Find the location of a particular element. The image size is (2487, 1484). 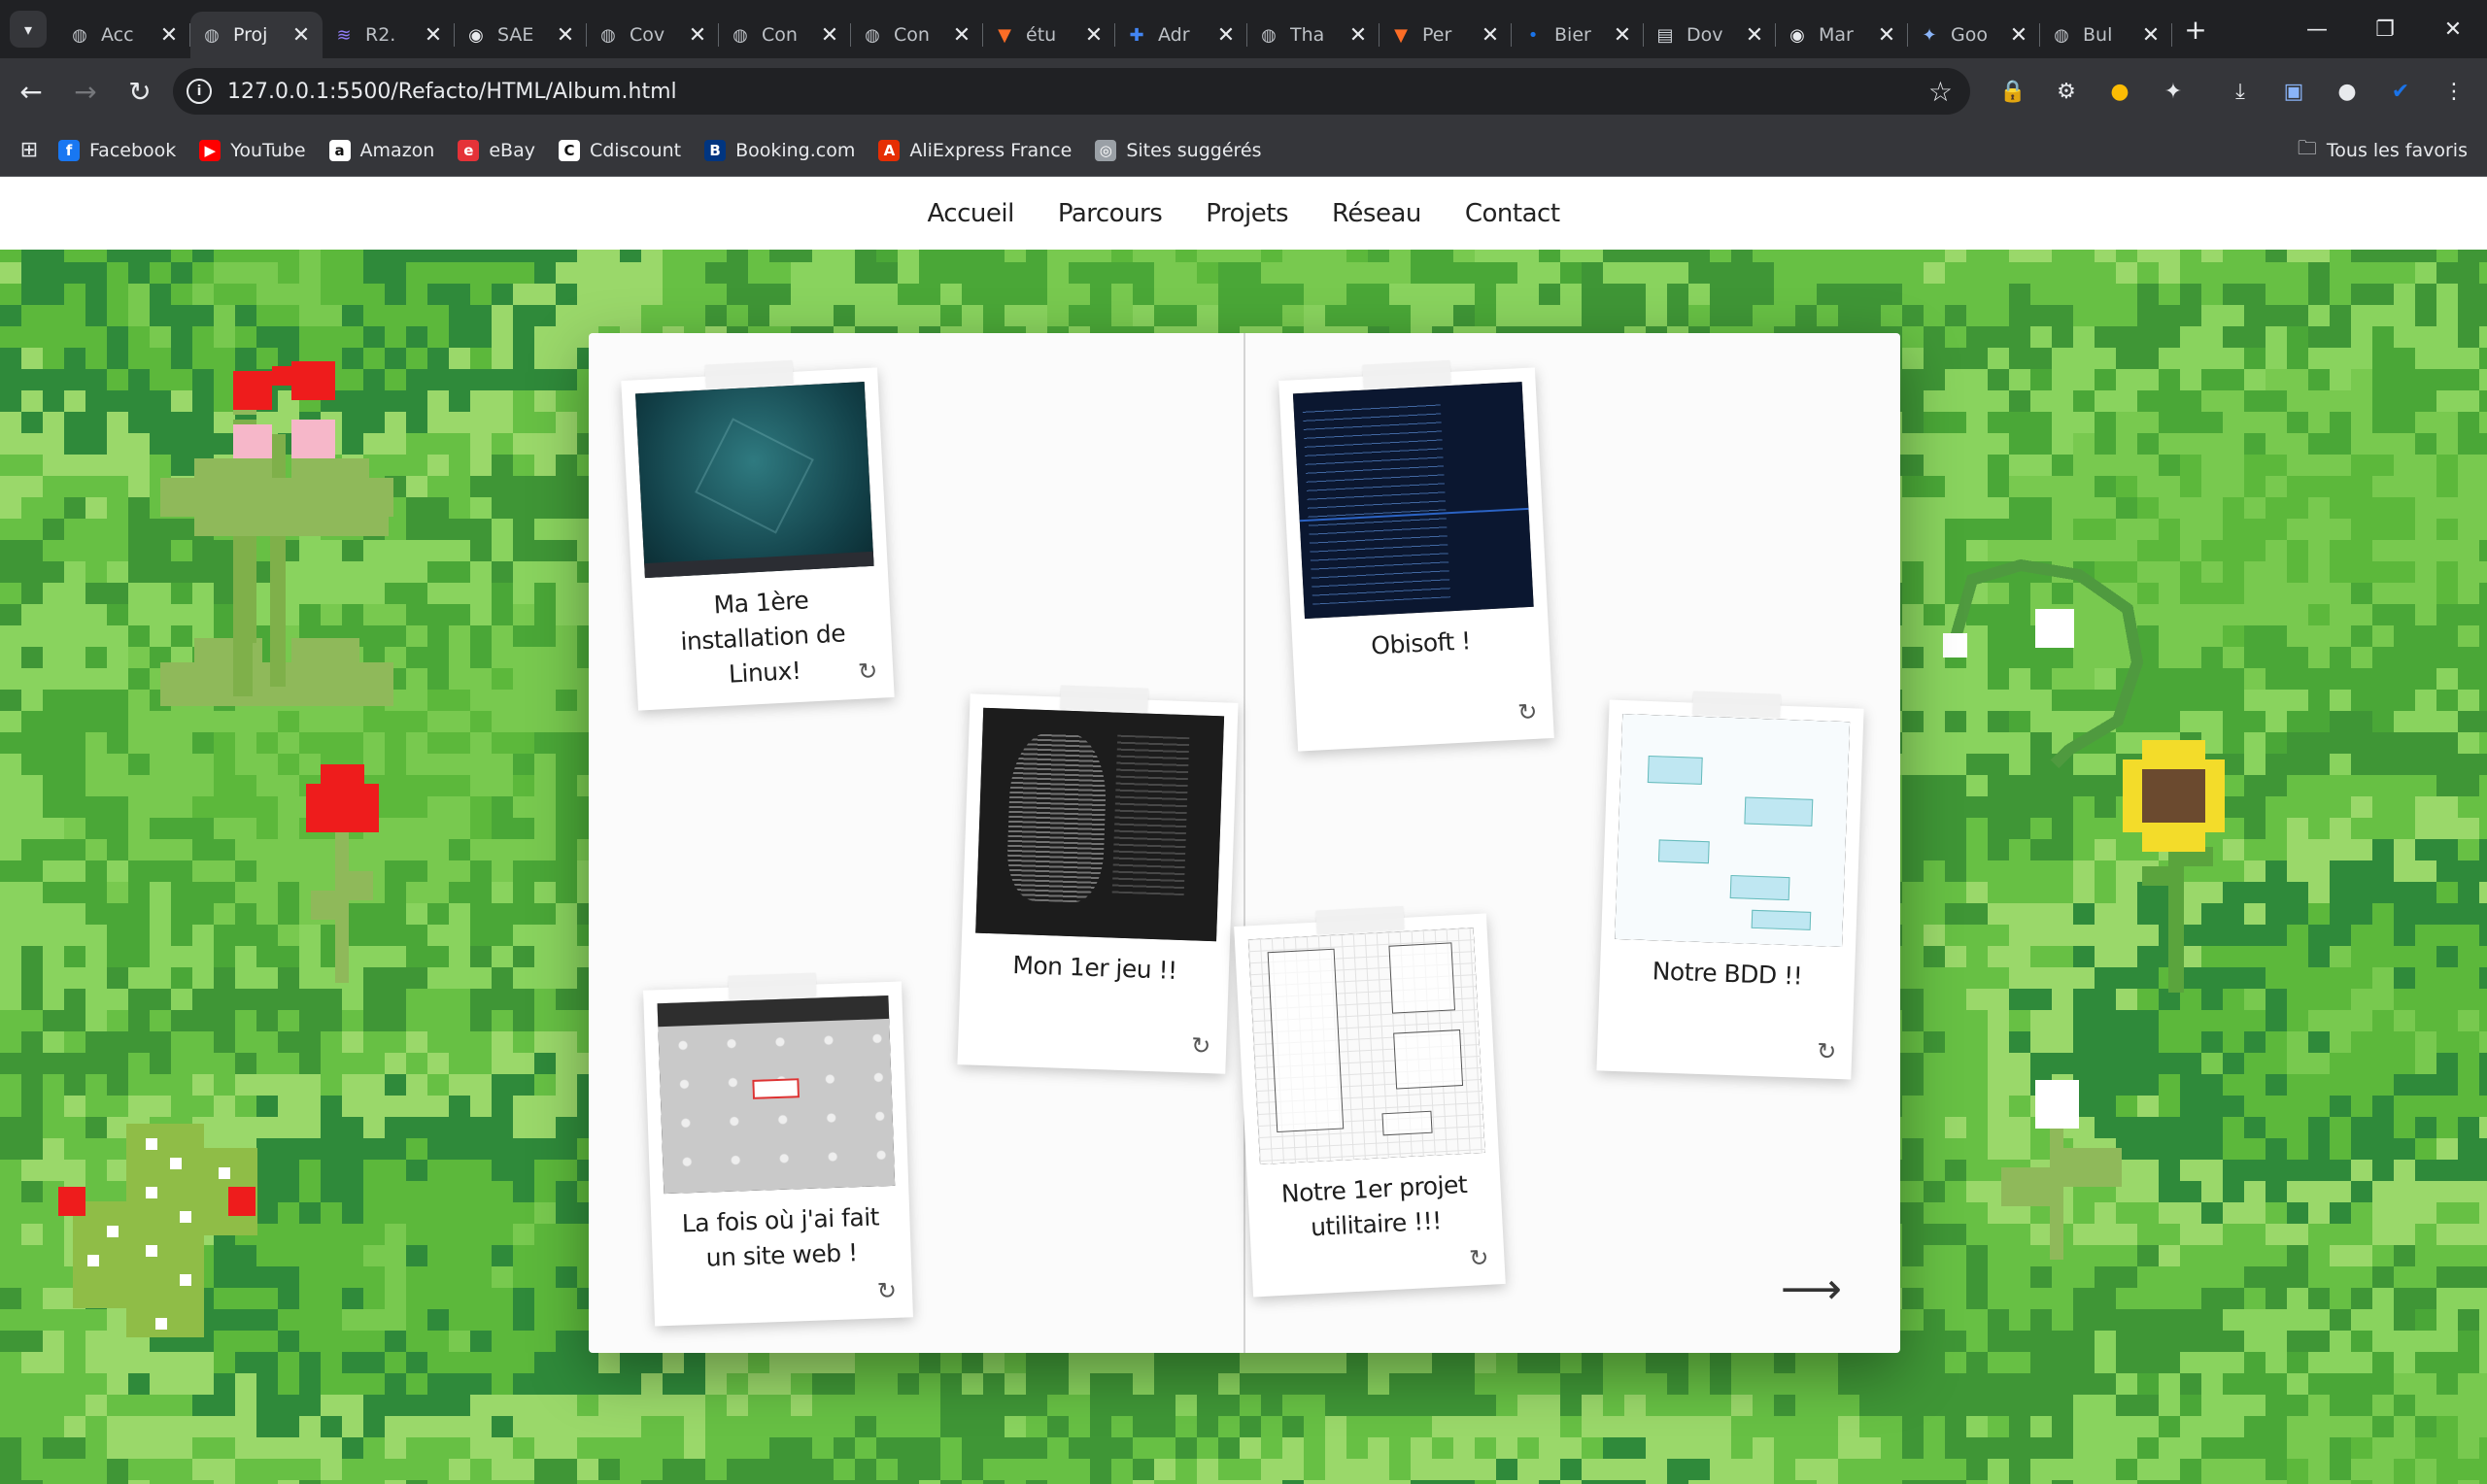

bookmark-item: e eBay is located at coordinates (496, 150).